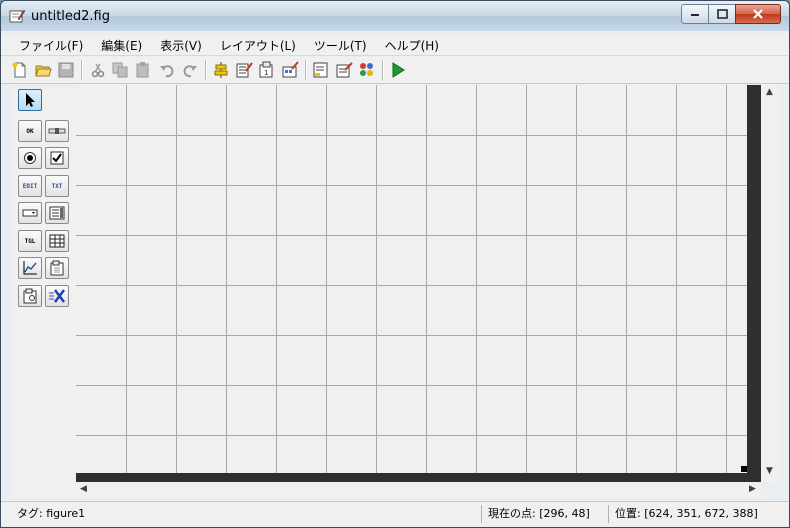 This screenshot has width=790, height=528. I want to click on close-button, so click(758, 14).